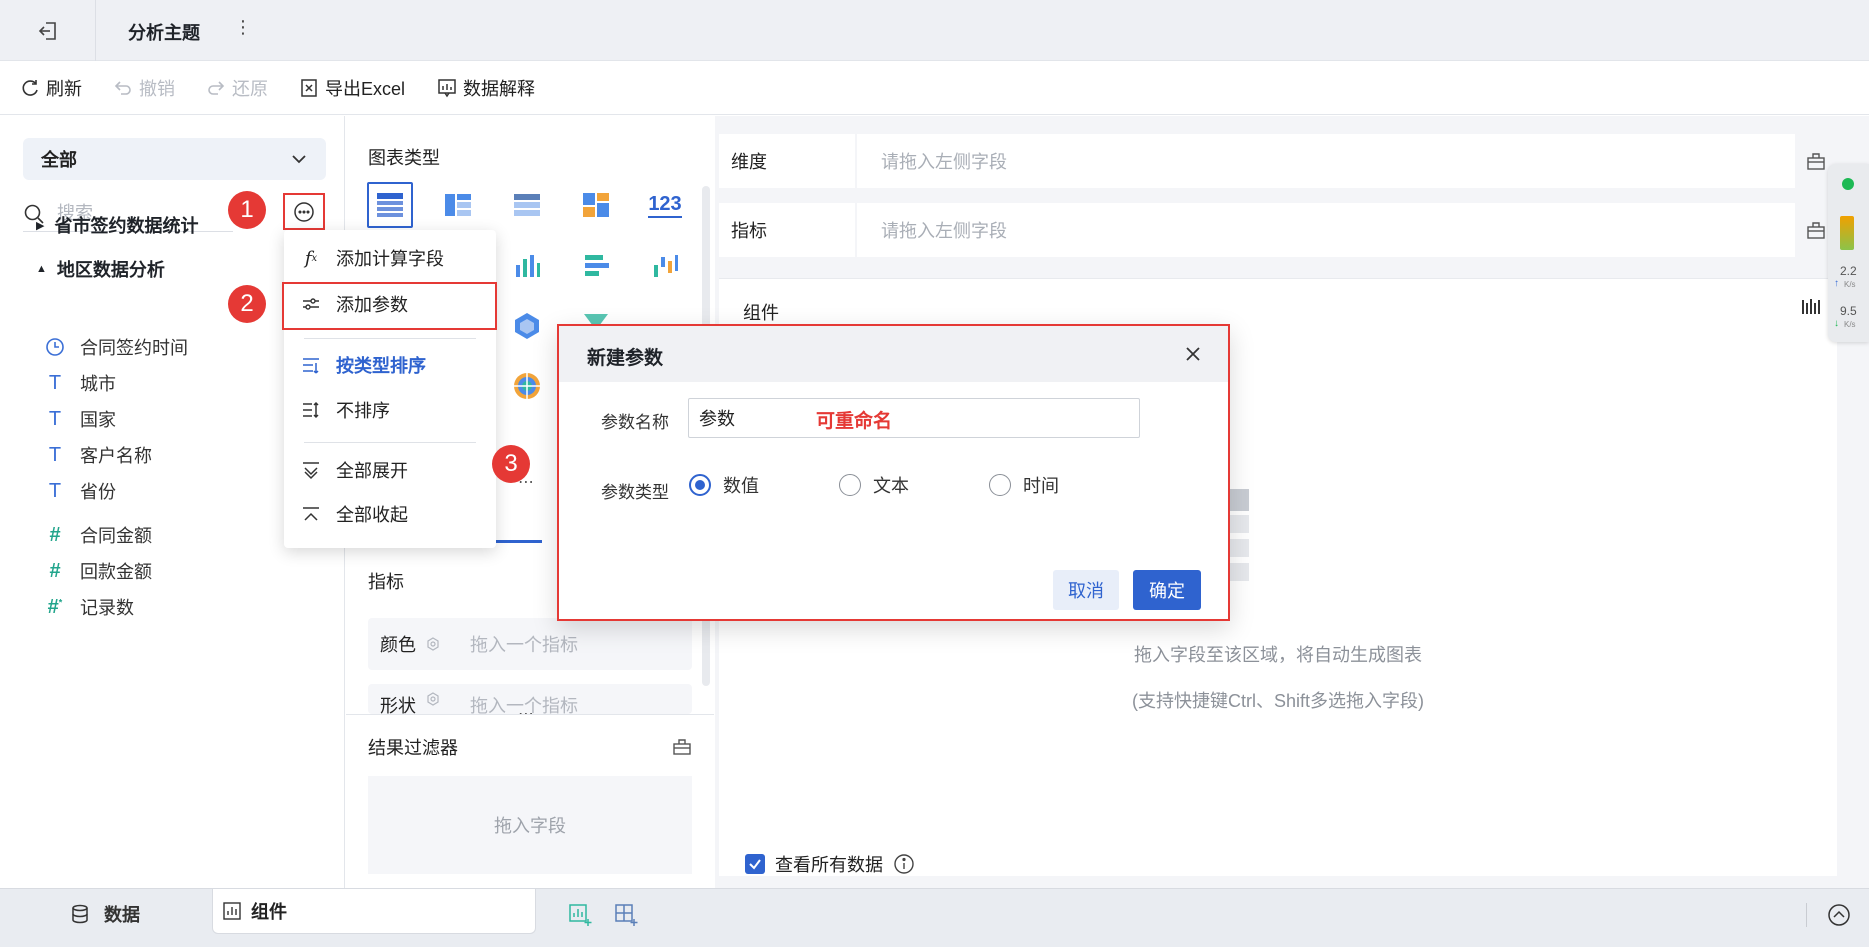 The width and height of the screenshot is (1869, 947). What do you see at coordinates (596, 205) in the screenshot?
I see `dashboard-chart-icon` at bounding box center [596, 205].